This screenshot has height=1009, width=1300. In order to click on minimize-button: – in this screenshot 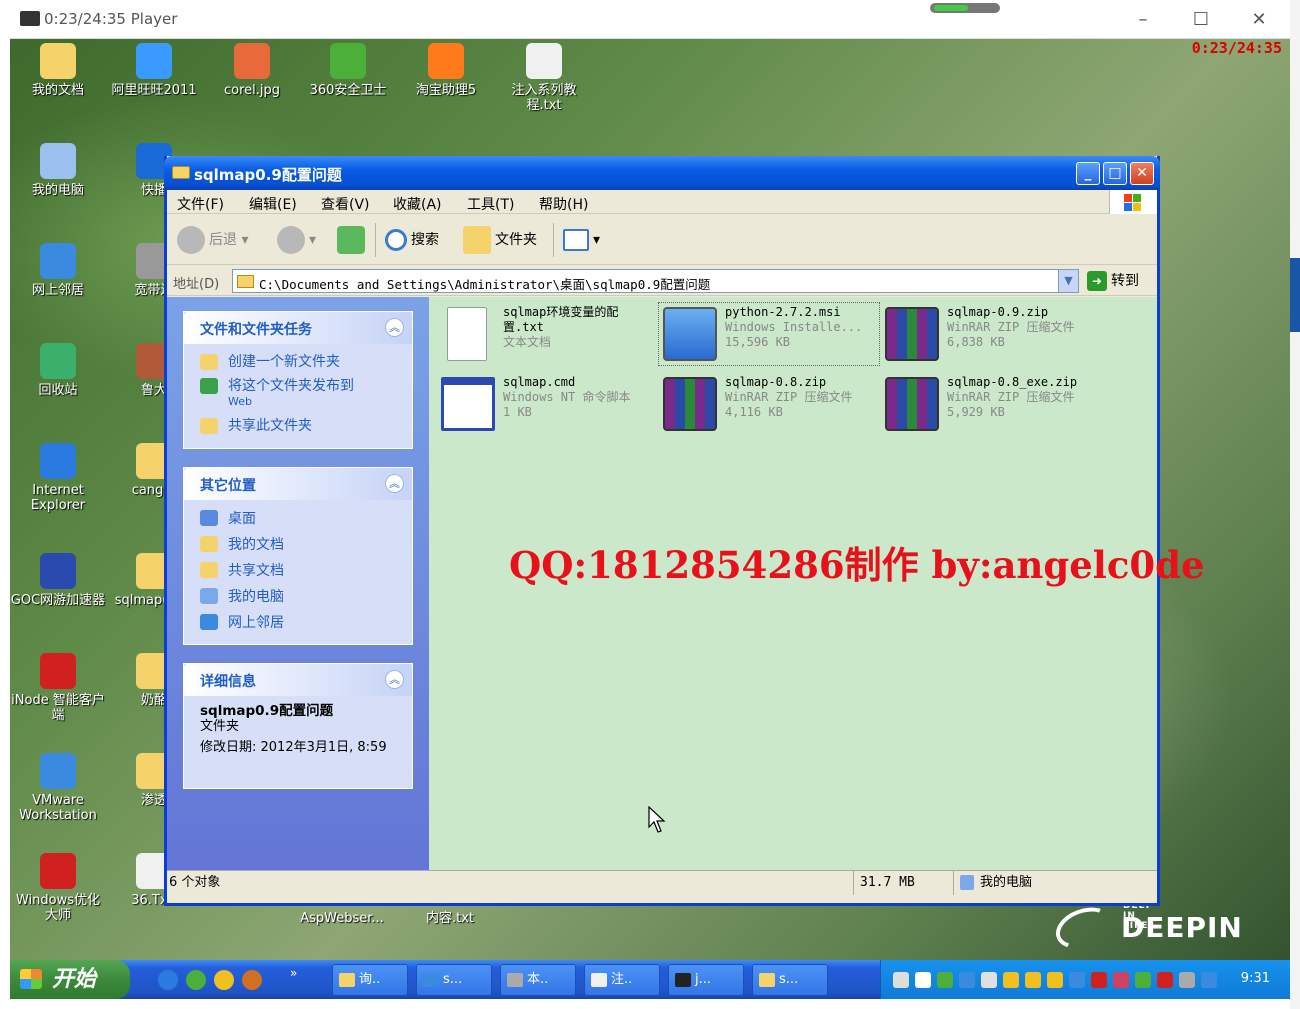, I will do `click(1143, 20)`.